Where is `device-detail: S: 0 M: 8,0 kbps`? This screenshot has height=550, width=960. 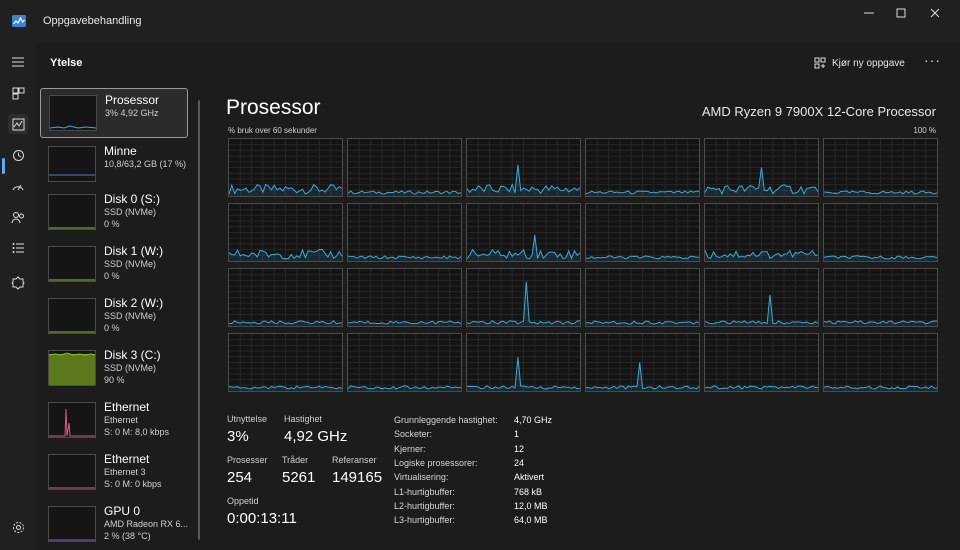 device-detail: S: 0 M: 8,0 kbps is located at coordinates (137, 432).